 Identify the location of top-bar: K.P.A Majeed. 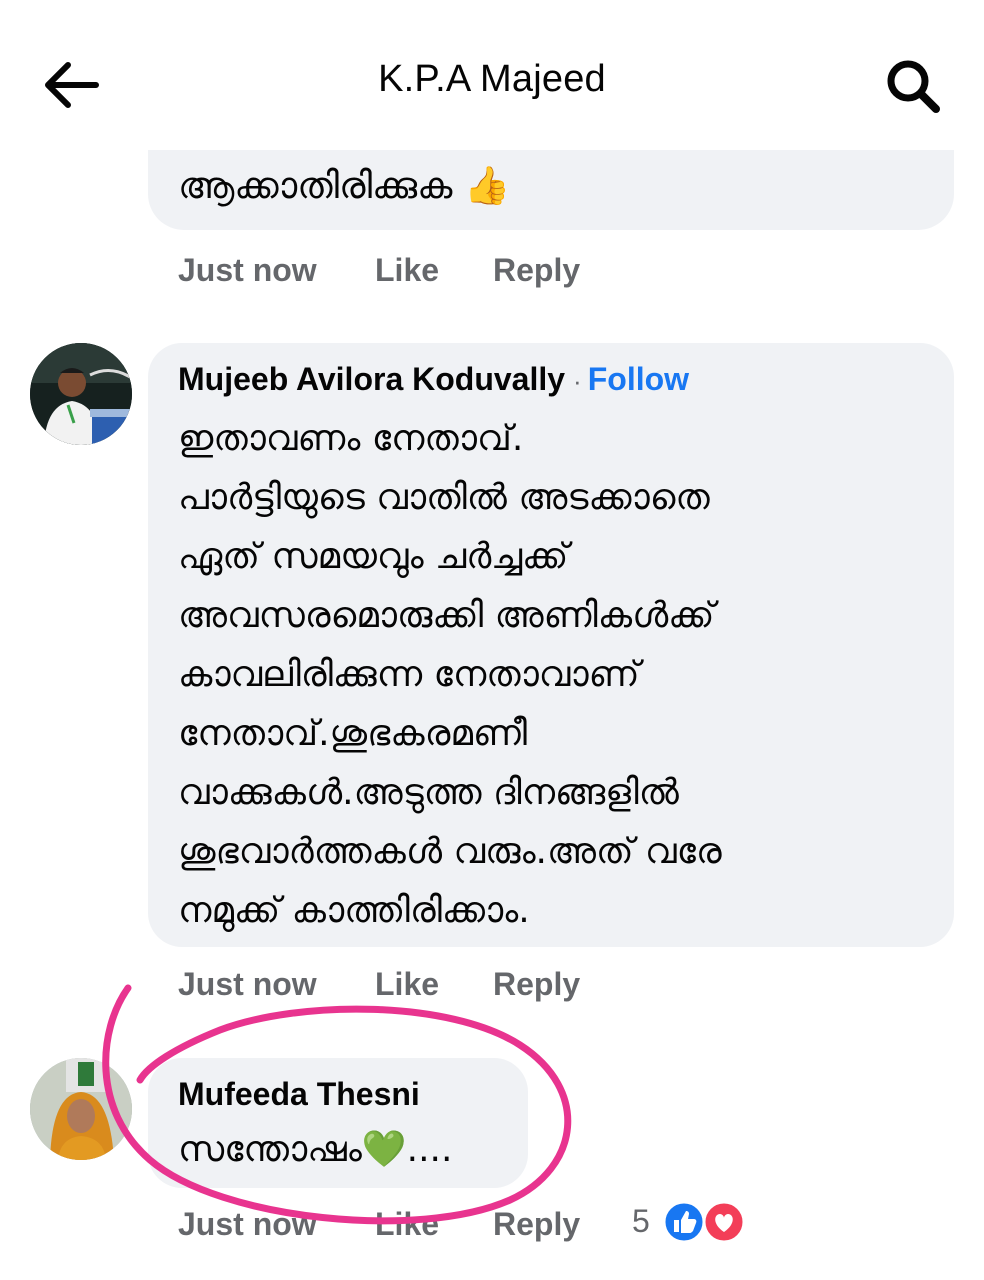
(492, 75).